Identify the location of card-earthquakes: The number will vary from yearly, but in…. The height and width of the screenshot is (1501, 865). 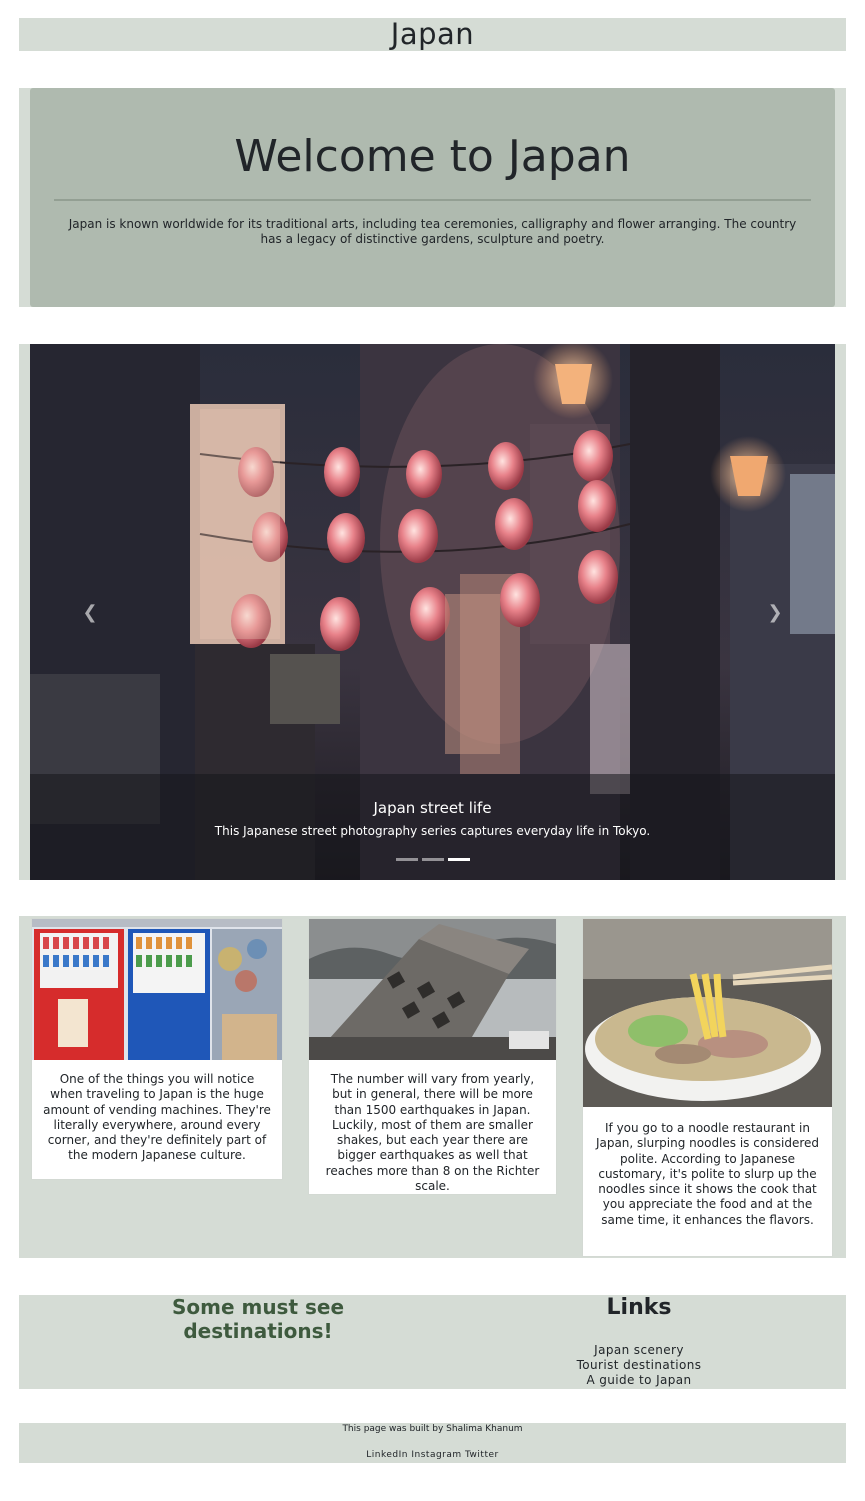
(432, 1056).